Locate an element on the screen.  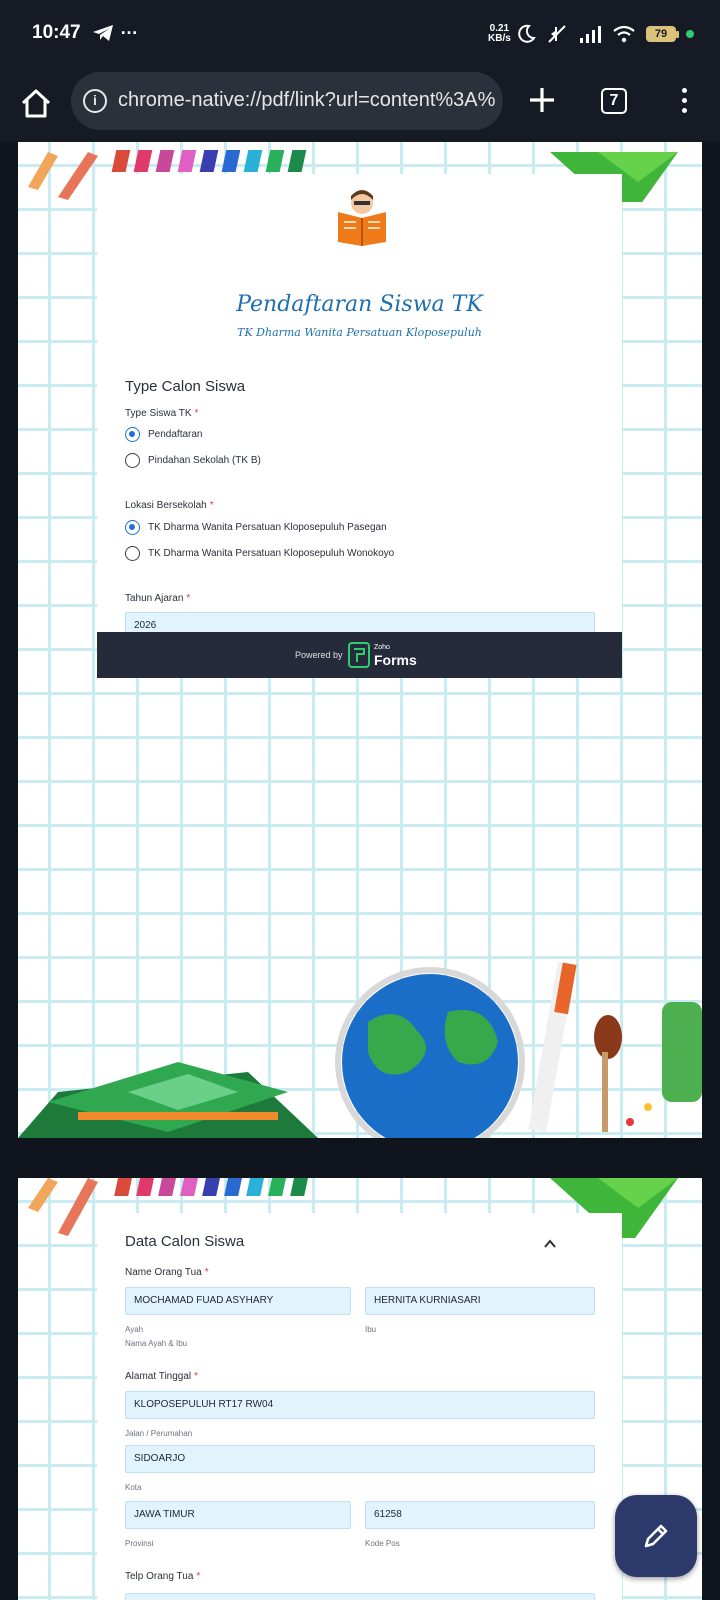
edit-fab-button is located at coordinates (656, 1536).